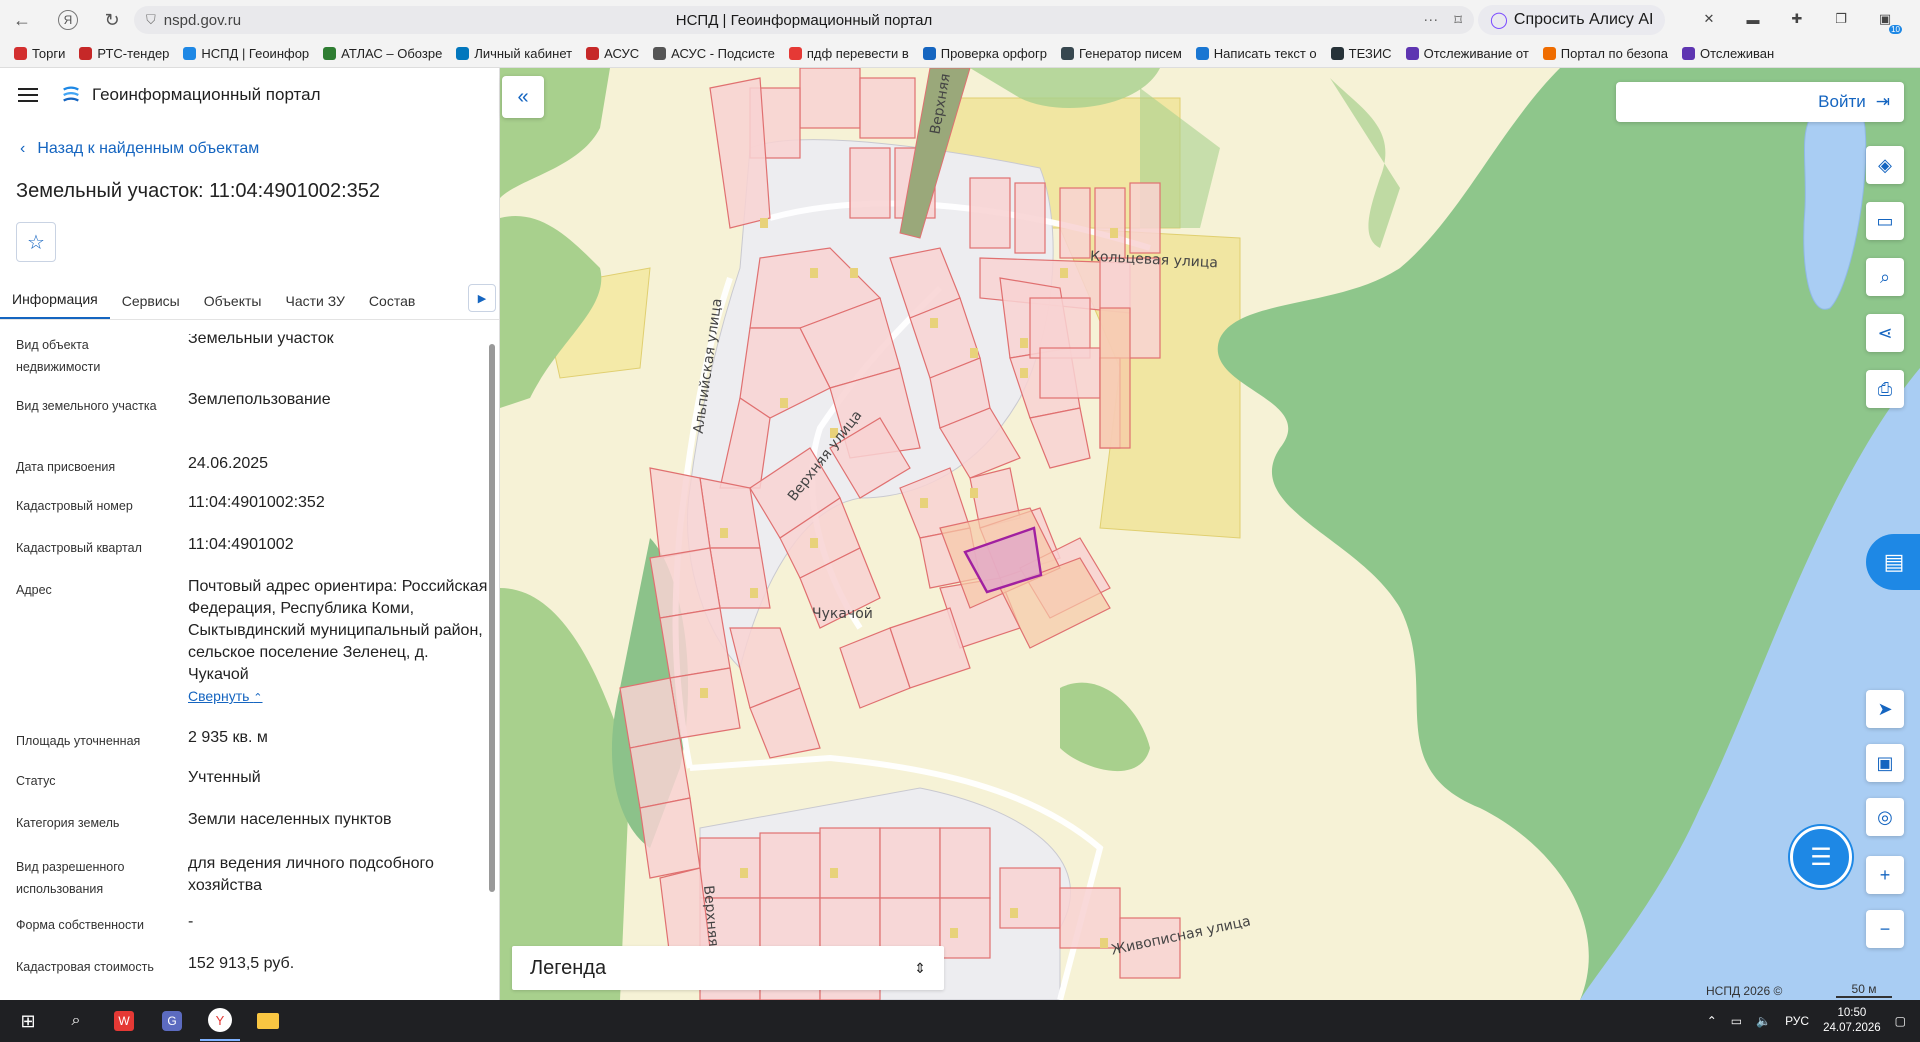 This screenshot has height=1042, width=1920. I want to click on geolocation-button: ➤, so click(1885, 709).